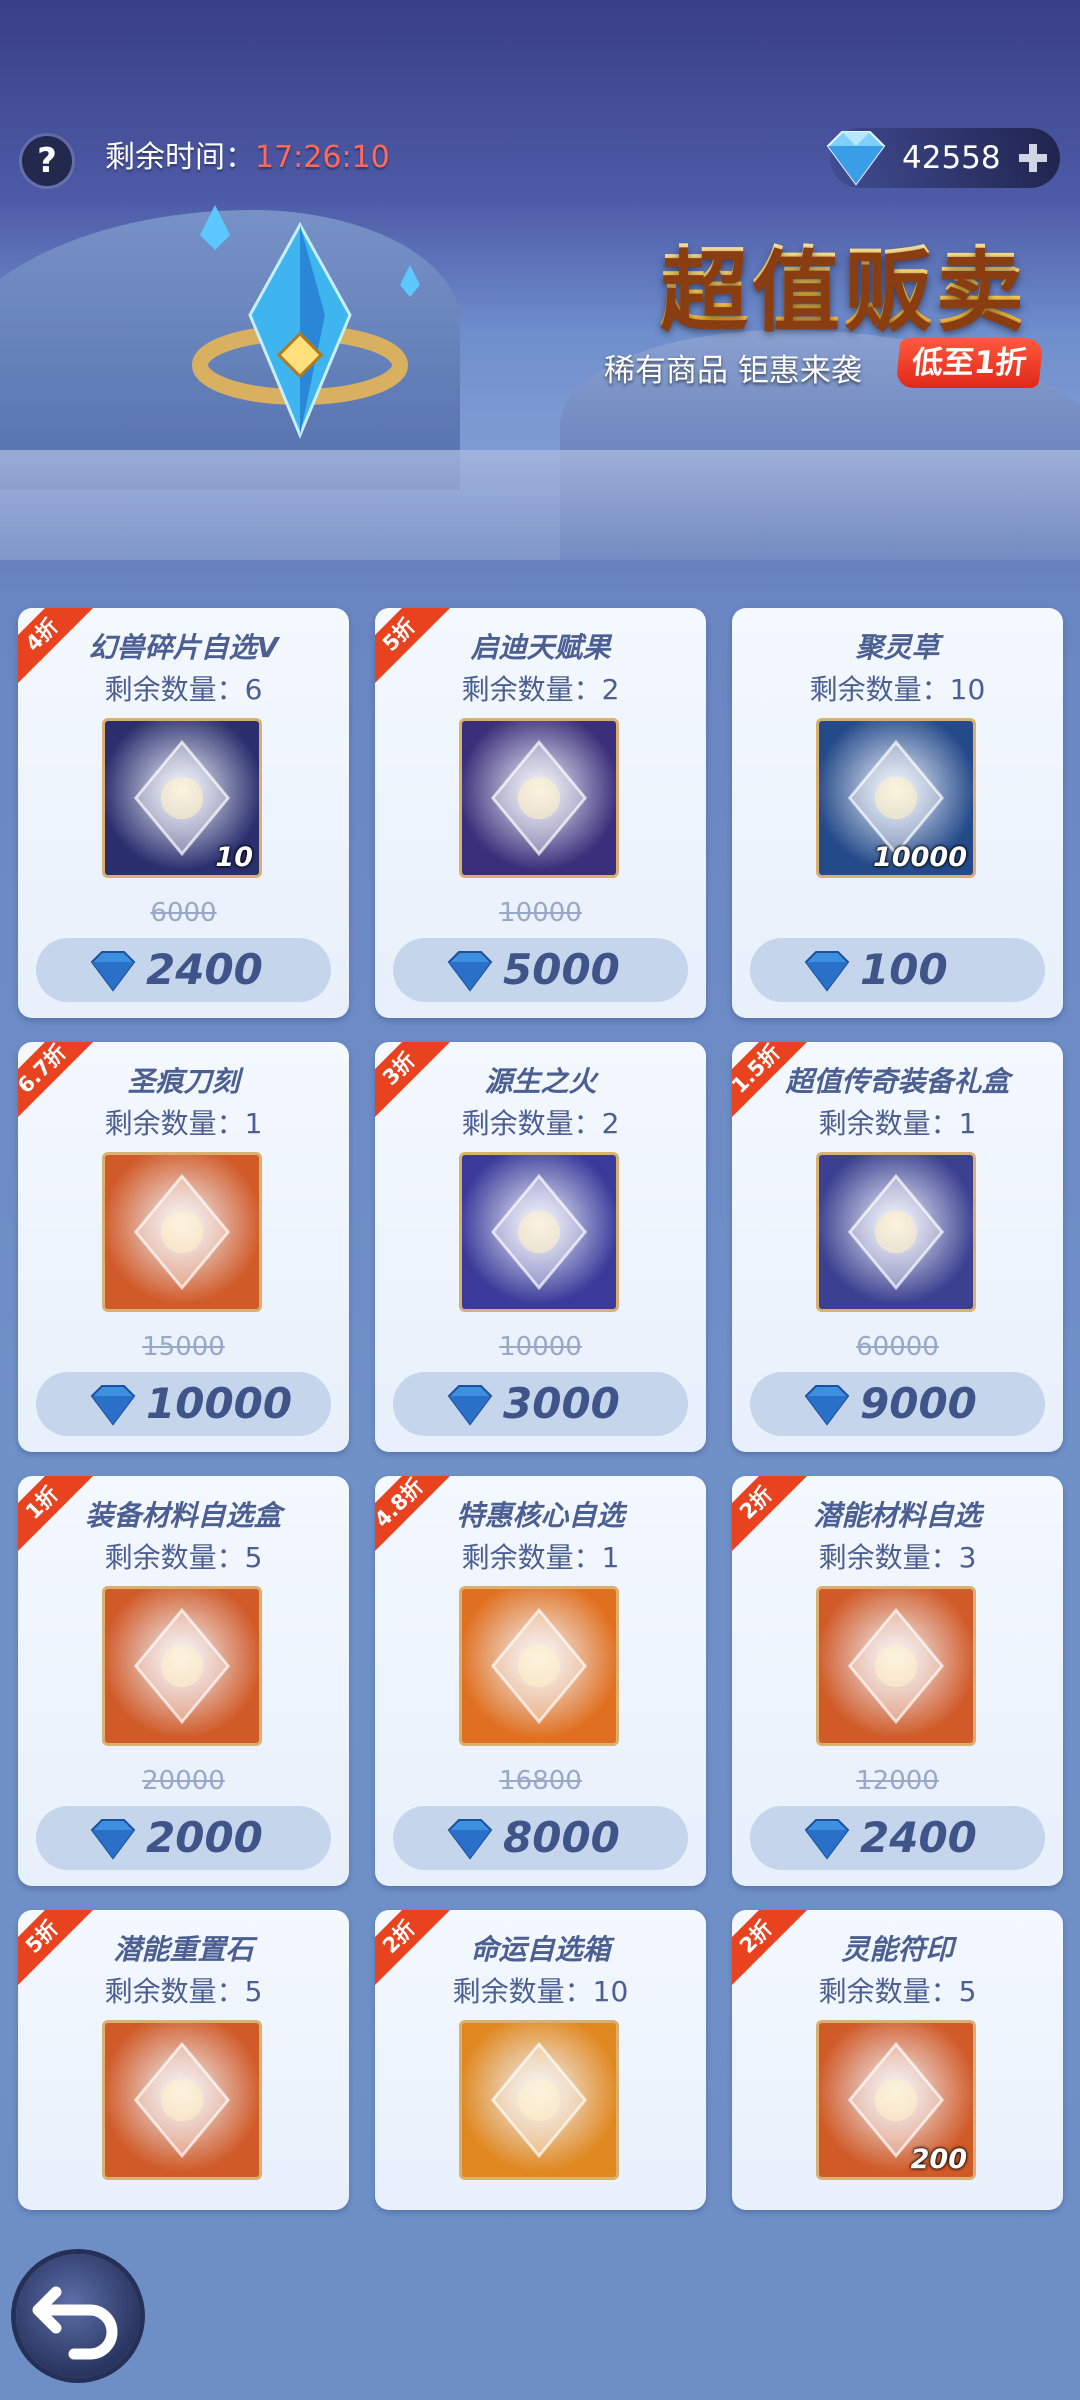  Describe the element at coordinates (540, 647) in the screenshot. I see `item-name: 启迪天赋果` at that location.